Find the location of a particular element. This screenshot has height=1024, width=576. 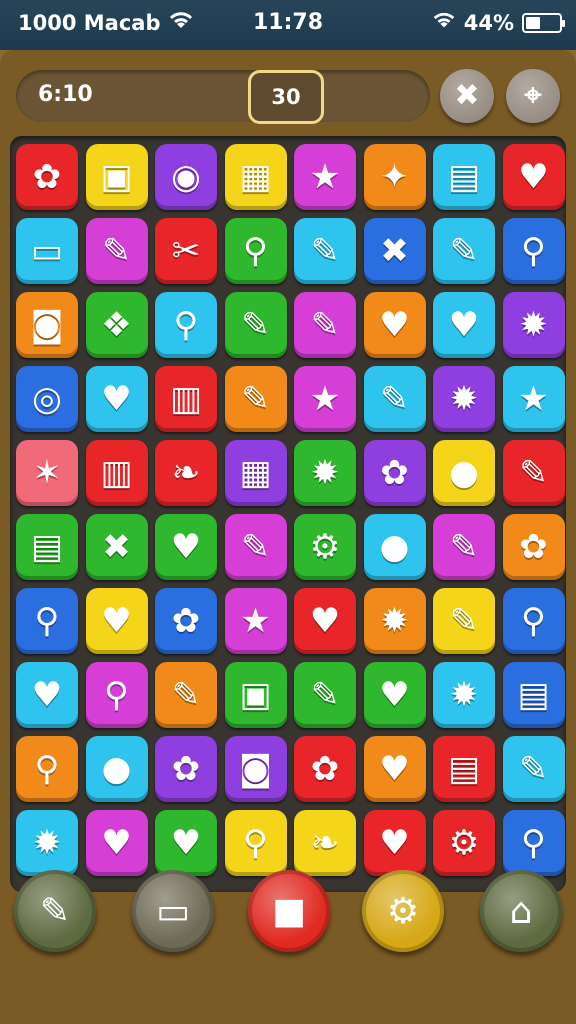

board-tile: ✂ is located at coordinates (186, 251).